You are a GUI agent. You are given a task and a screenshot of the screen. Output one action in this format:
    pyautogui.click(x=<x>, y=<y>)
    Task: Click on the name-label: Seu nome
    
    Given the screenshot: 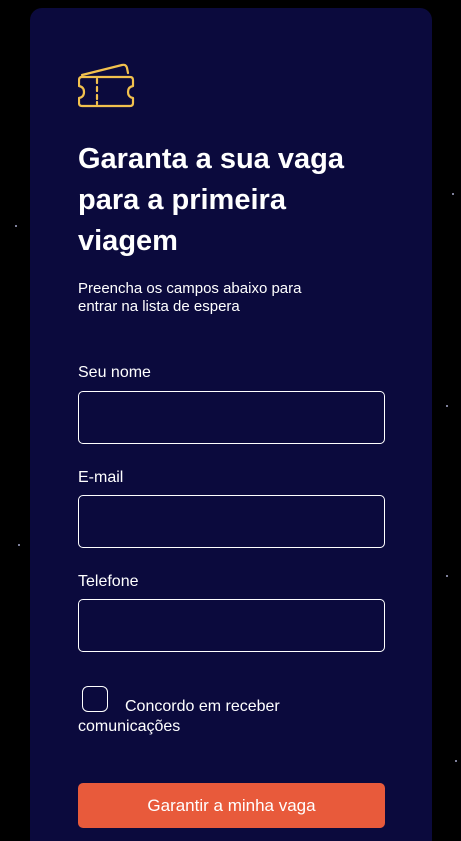 What is the action you would take?
    pyautogui.click(x=114, y=372)
    